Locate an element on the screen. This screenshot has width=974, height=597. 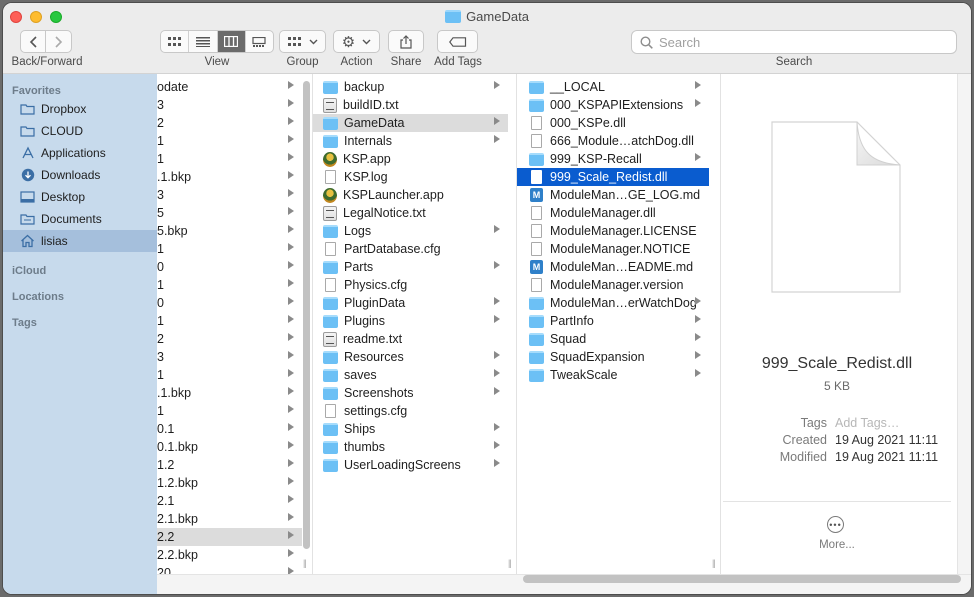
list-item: __LOCAL is located at coordinates (613, 87).